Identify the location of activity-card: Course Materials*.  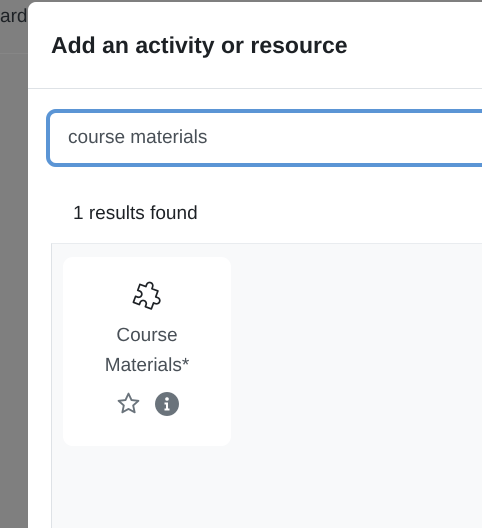
(147, 351).